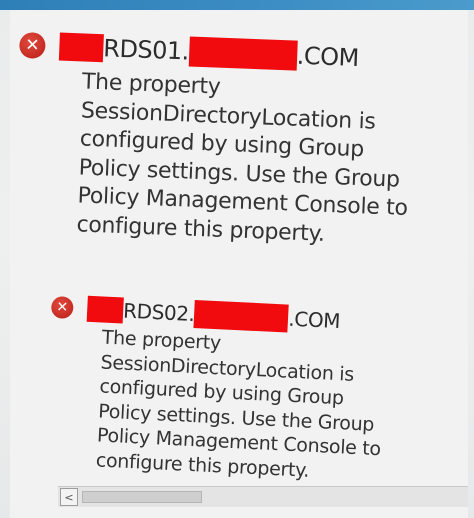 This screenshot has width=474, height=518. Describe the element at coordinates (263, 496) in the screenshot. I see `horizontal-scrollbar: <` at that location.